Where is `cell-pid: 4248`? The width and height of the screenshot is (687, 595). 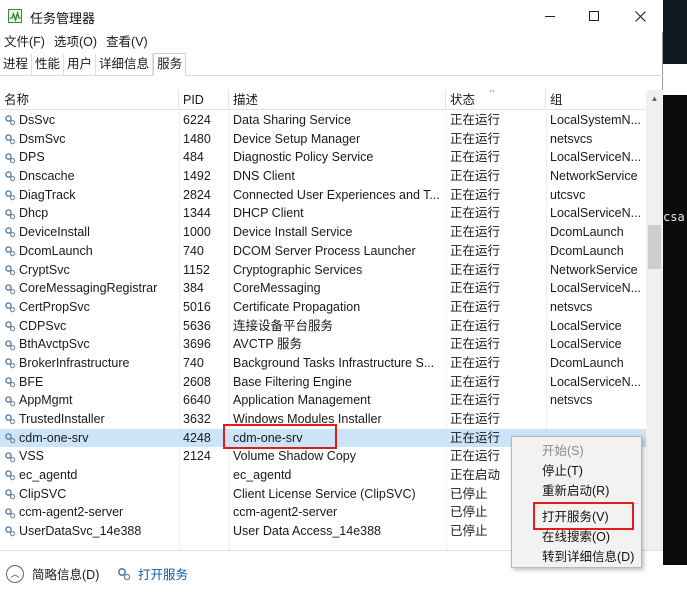
cell-pid: 4248 is located at coordinates (197, 437).